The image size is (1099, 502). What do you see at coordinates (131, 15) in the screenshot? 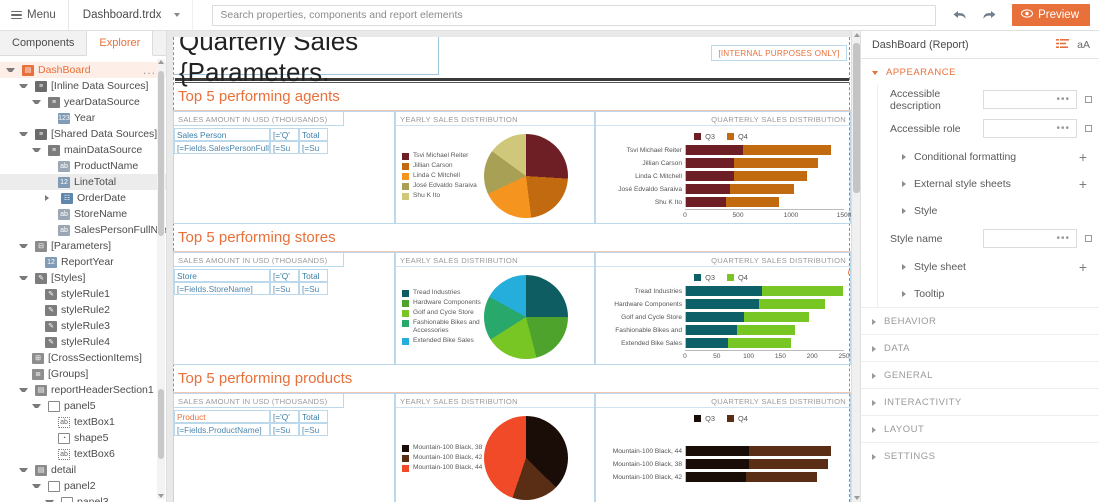
I see `file-name-dropdown: Dashboard.trdx` at bounding box center [131, 15].